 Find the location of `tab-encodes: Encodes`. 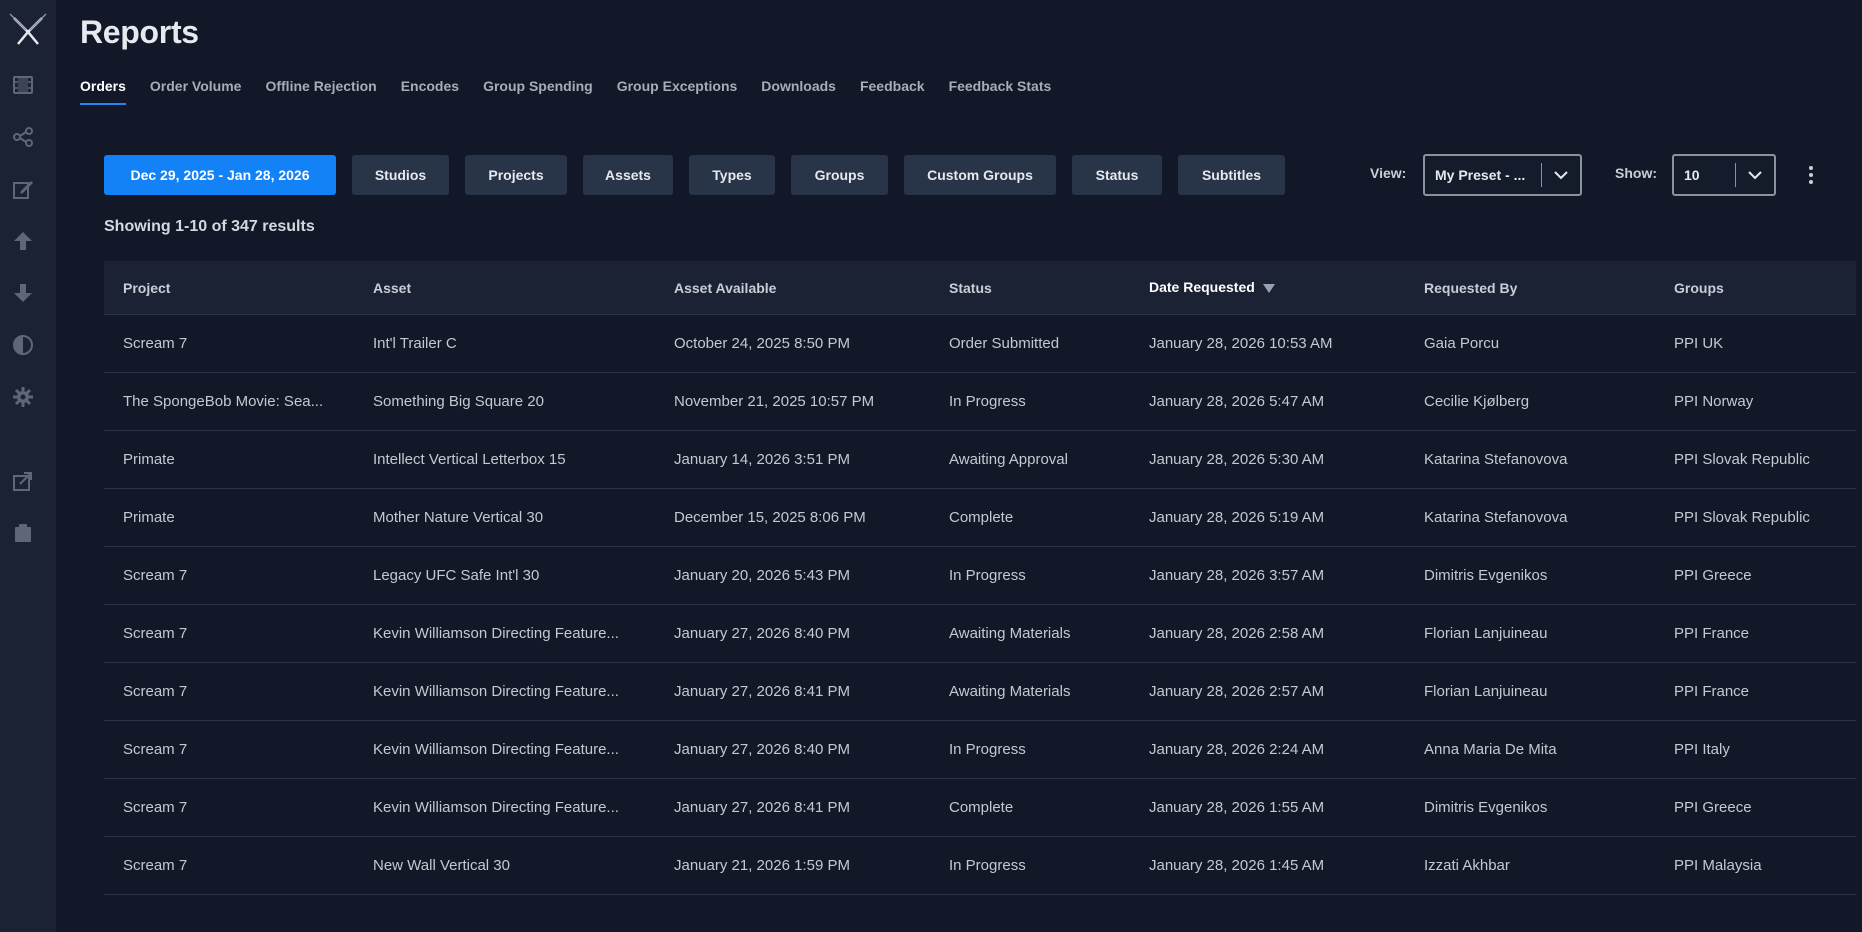

tab-encodes: Encodes is located at coordinates (430, 92).